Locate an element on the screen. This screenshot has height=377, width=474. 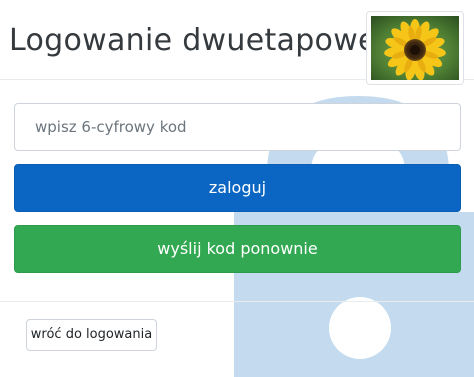
sunflower-image is located at coordinates (415, 48).